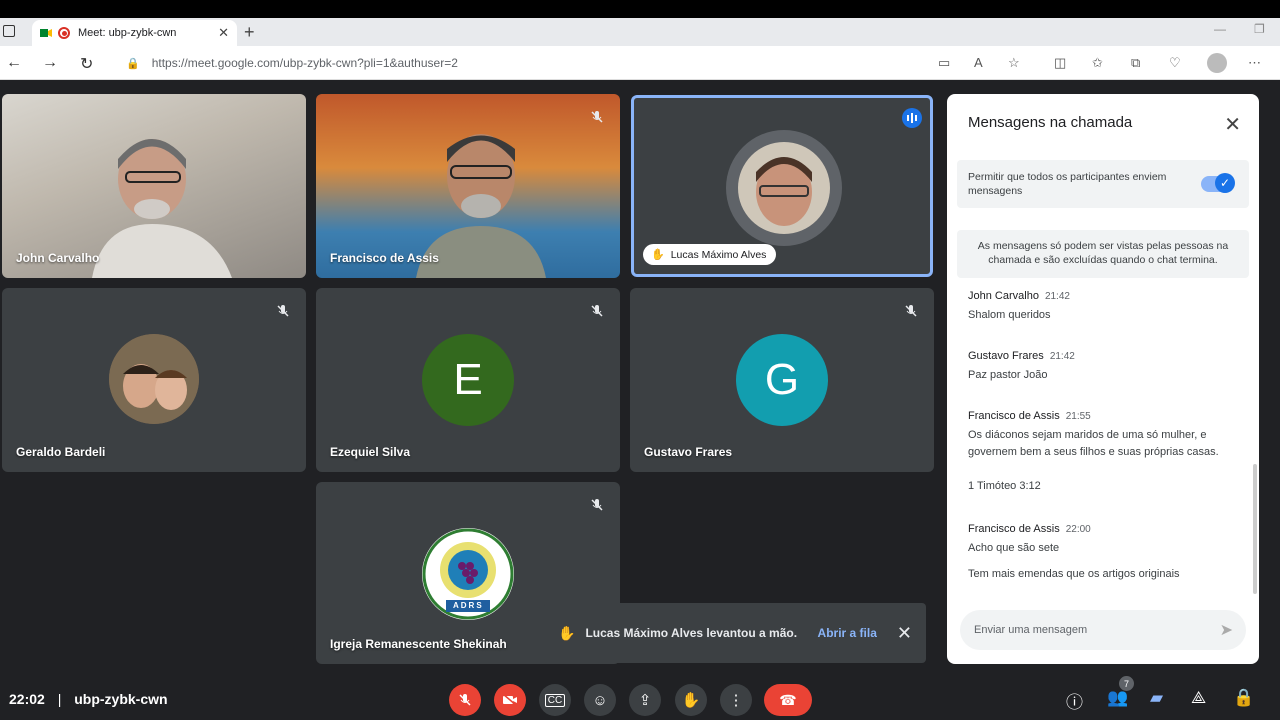 The width and height of the screenshot is (1280, 720). I want to click on restore-icon: ❐, so click(1259, 29).